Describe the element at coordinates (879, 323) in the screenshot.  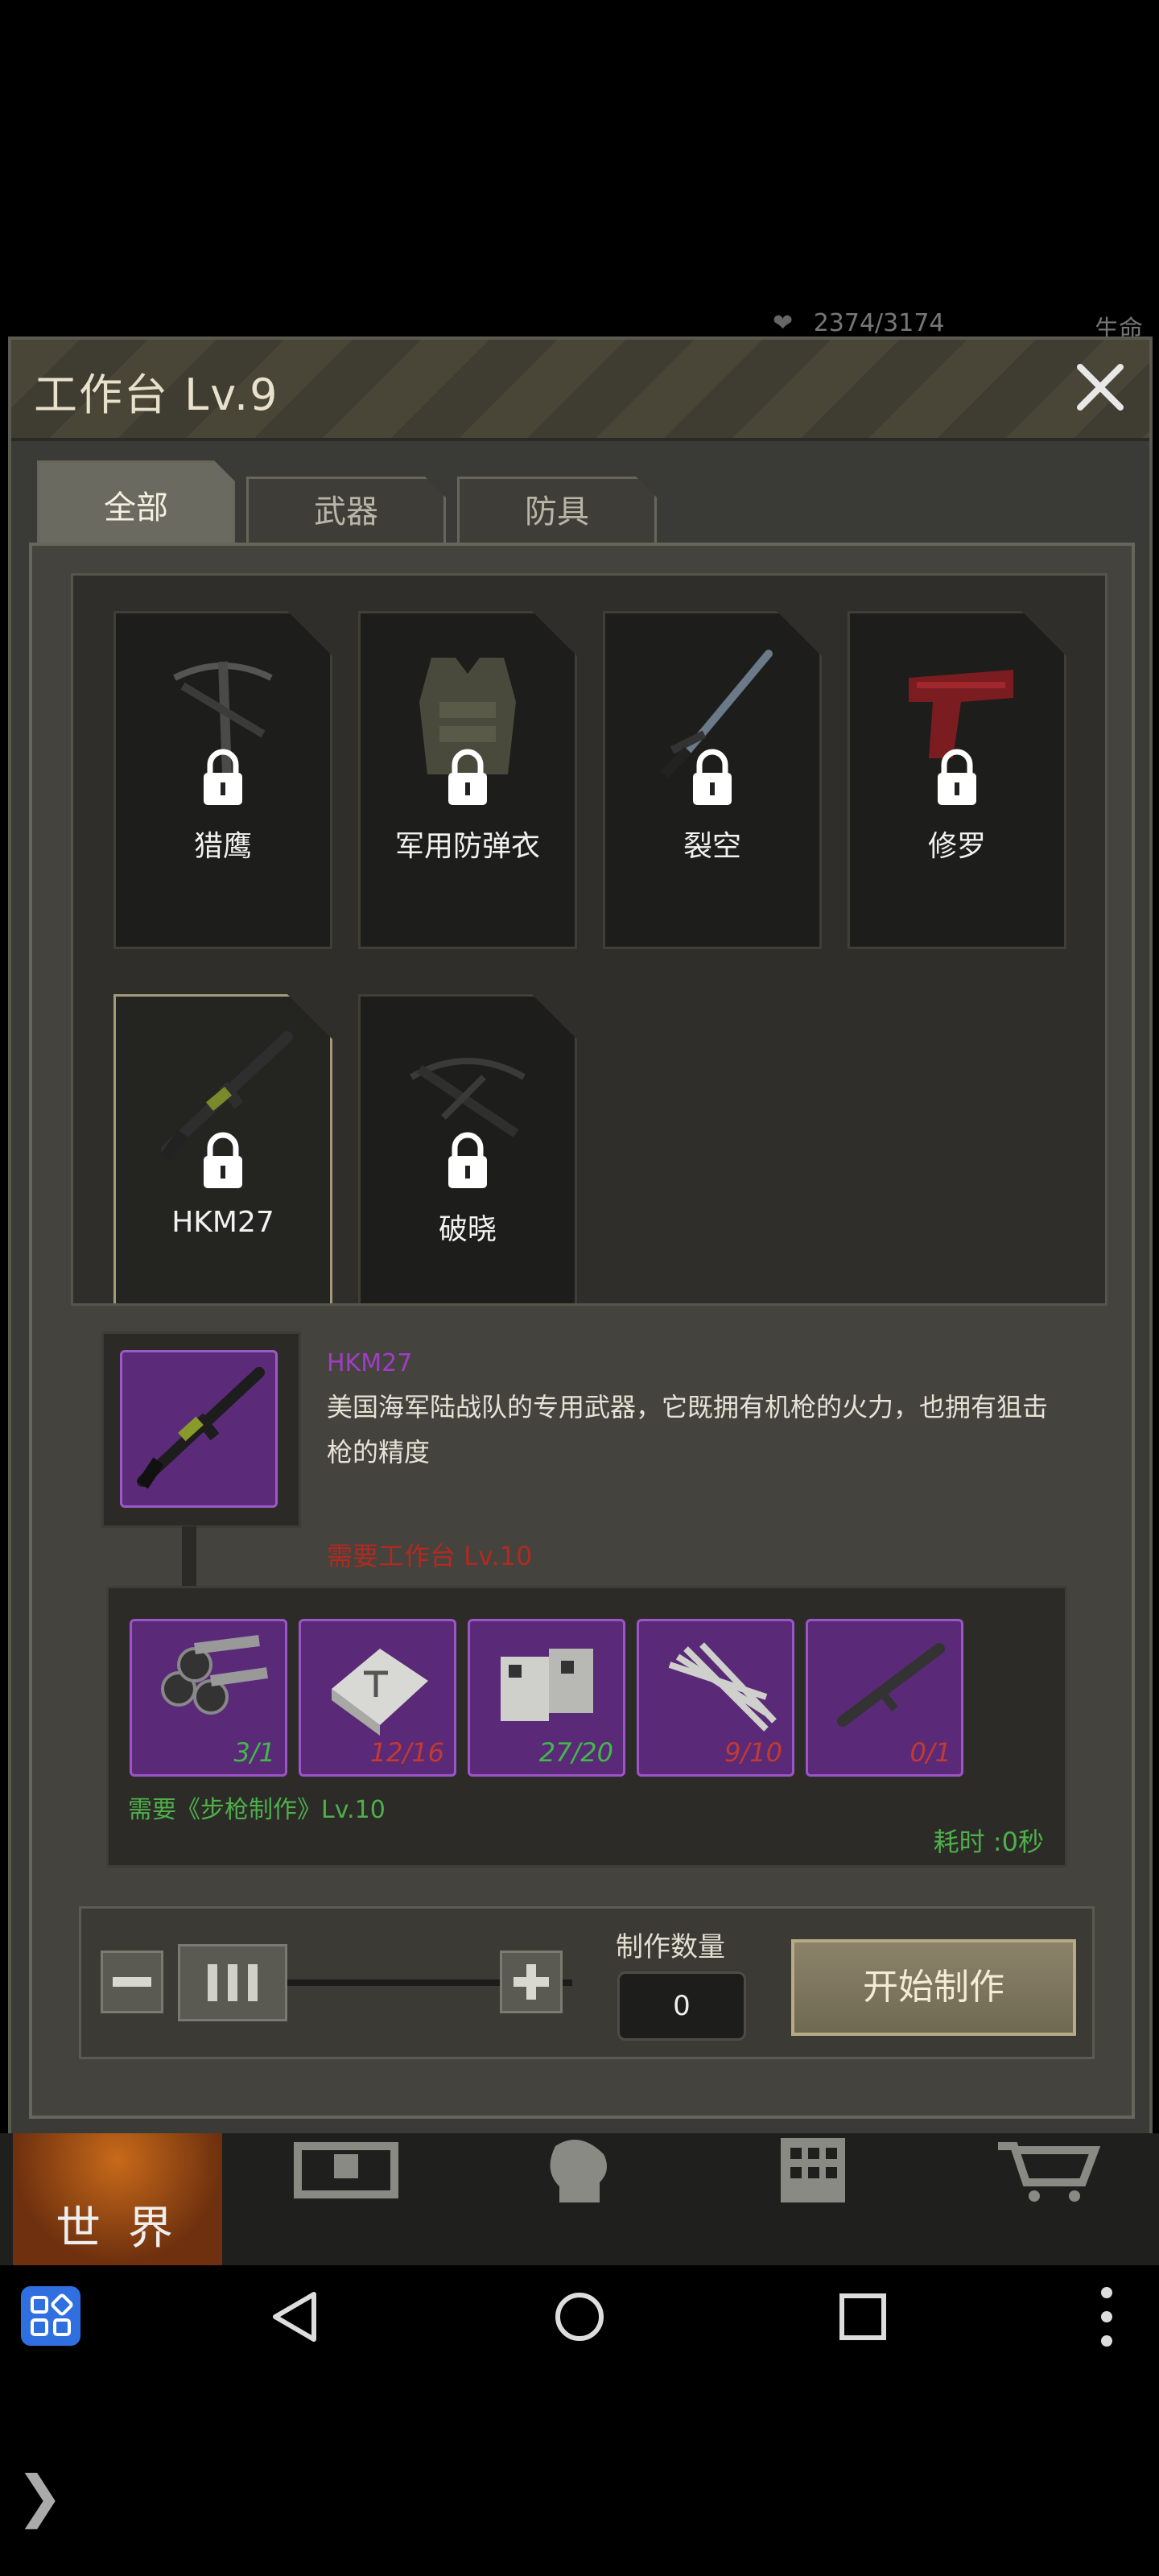
I see `stamina-value: 2374/3174` at that location.